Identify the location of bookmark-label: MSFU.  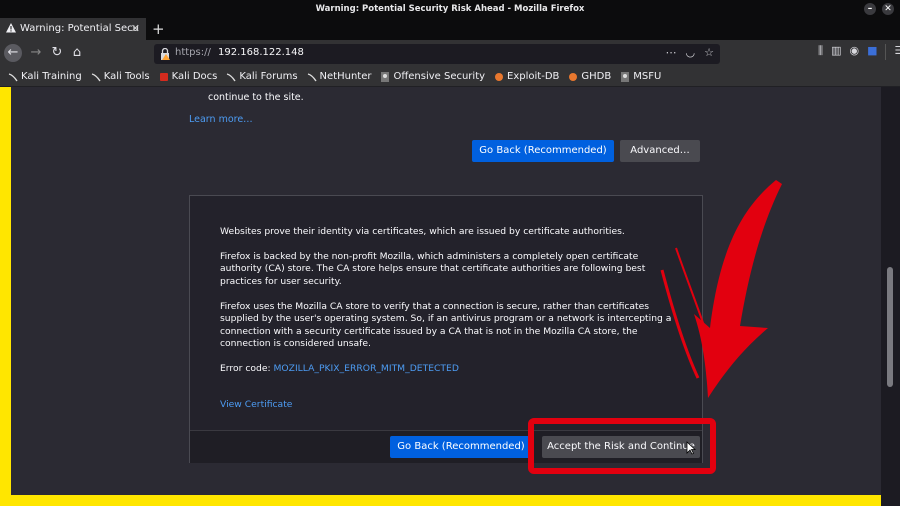
(647, 76).